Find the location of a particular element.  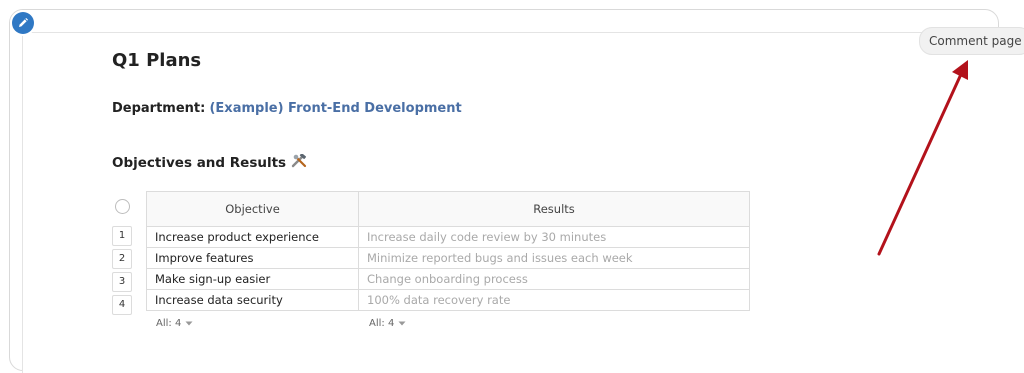

result-cell: 100% data recovery rate is located at coordinates (554, 300).